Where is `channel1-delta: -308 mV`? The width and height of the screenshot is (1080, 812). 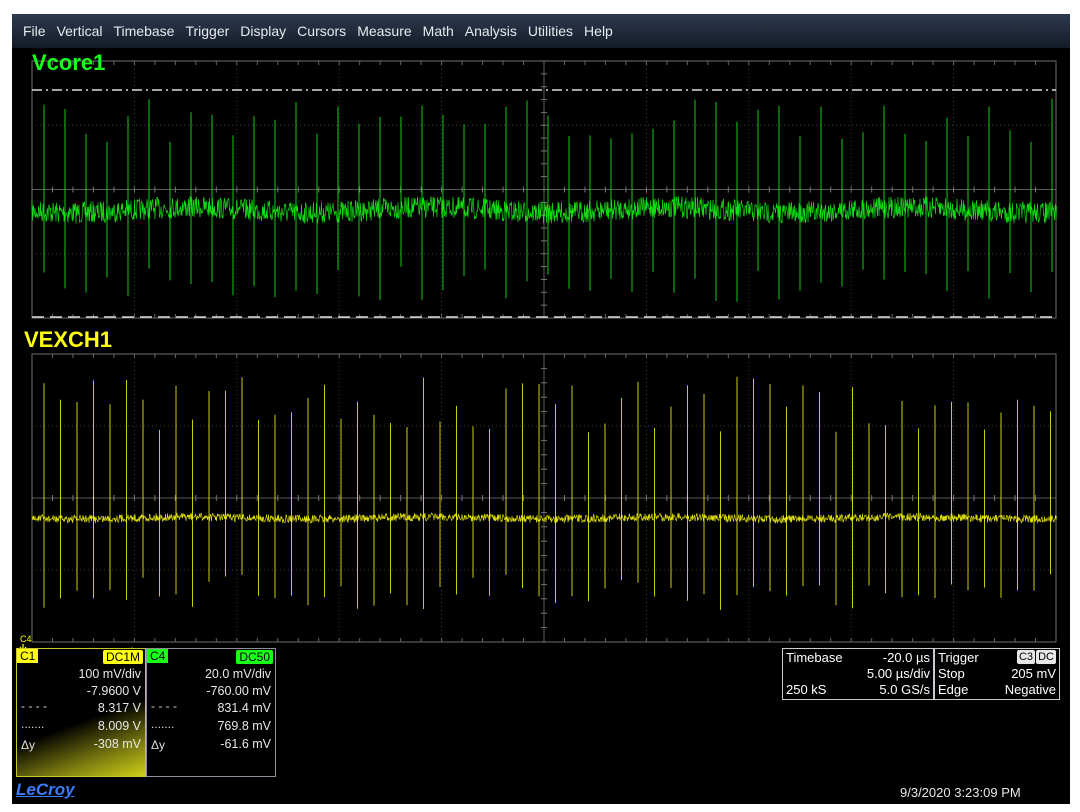
channel1-delta: -308 mV is located at coordinates (117, 744).